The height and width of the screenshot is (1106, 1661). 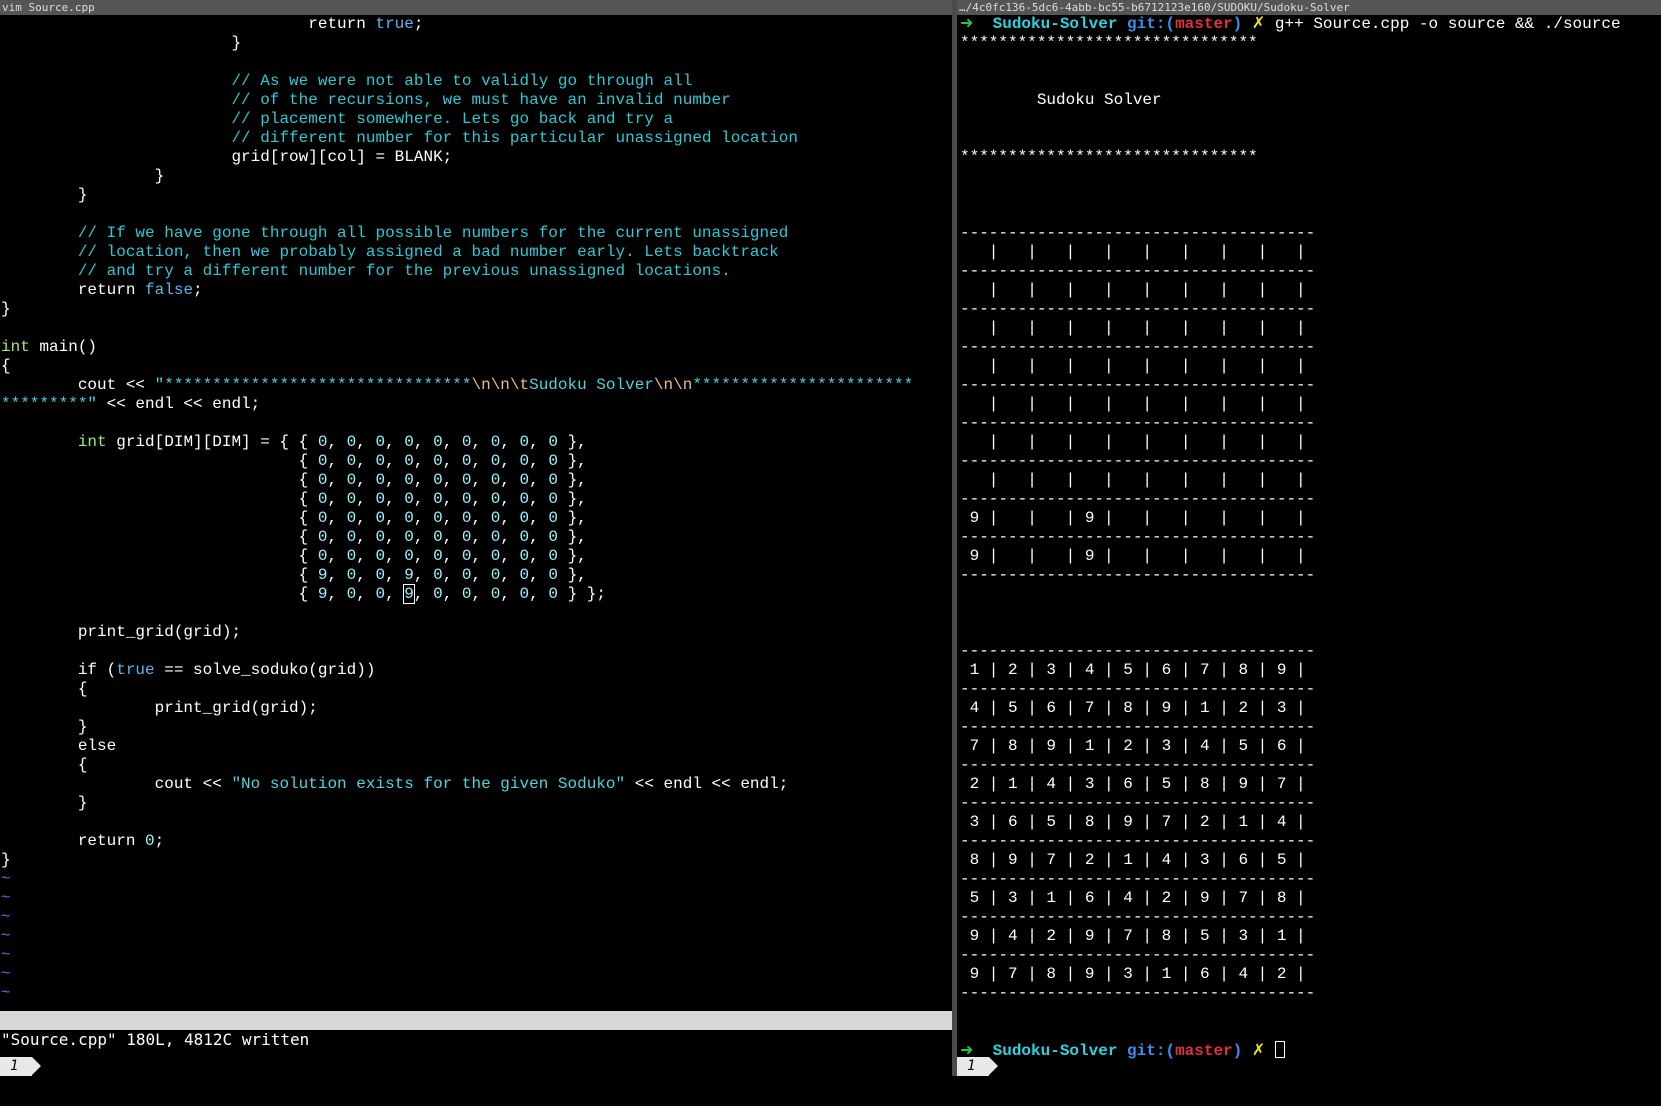 I want to click on terminal-command: g++ Source.cpp -o source && ./source, so click(x=1447, y=24).